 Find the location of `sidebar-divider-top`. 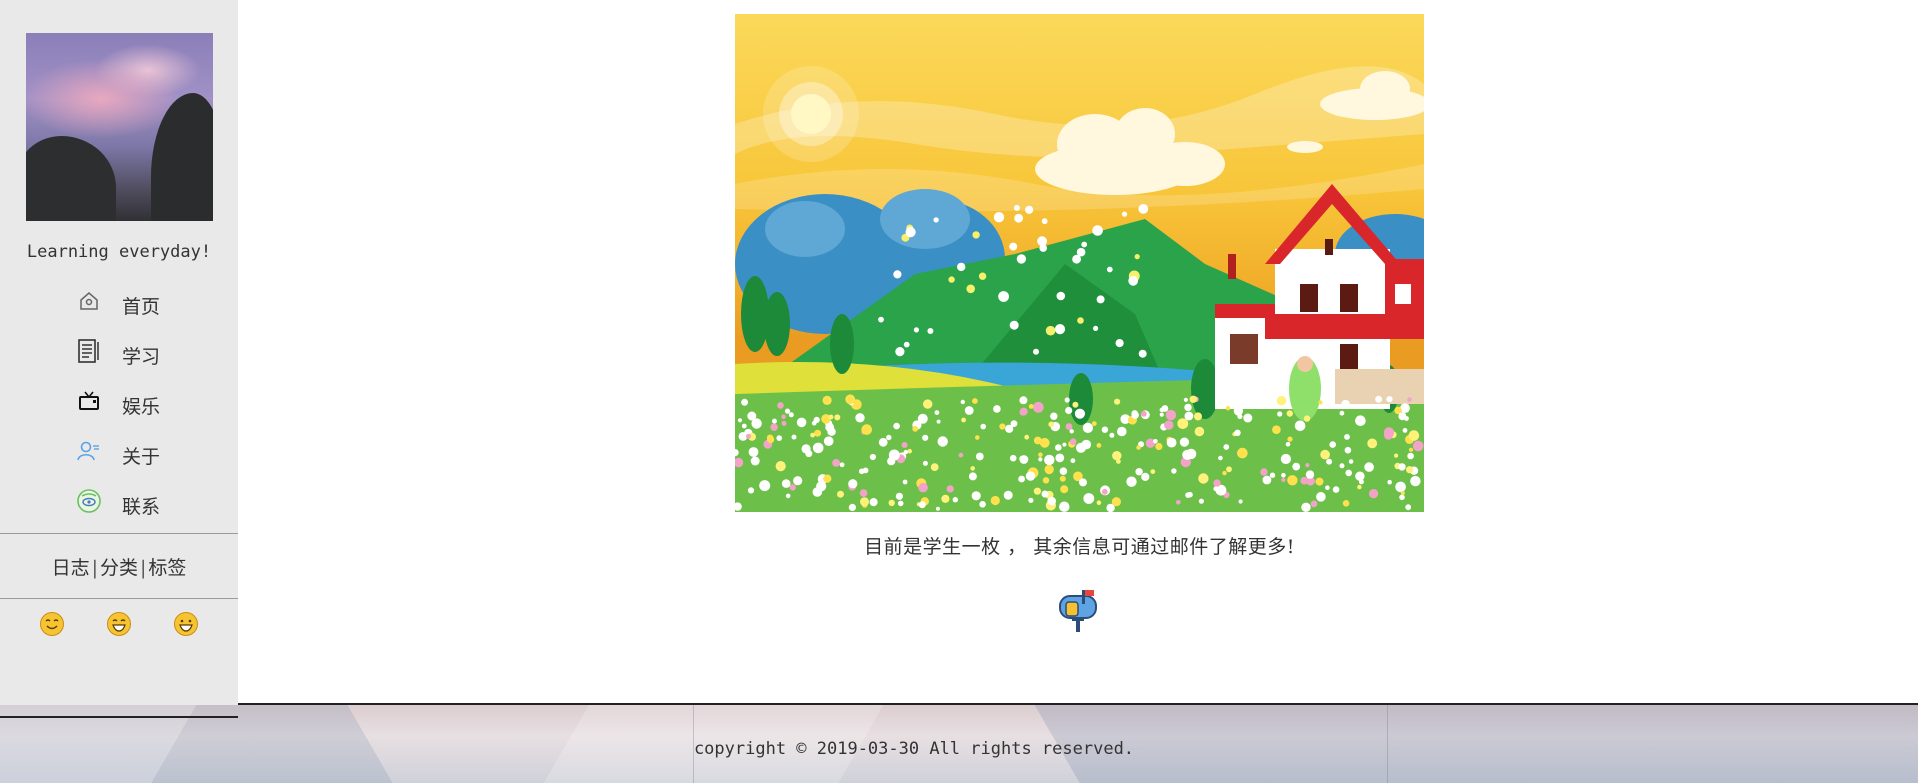

sidebar-divider-top is located at coordinates (119, 533).